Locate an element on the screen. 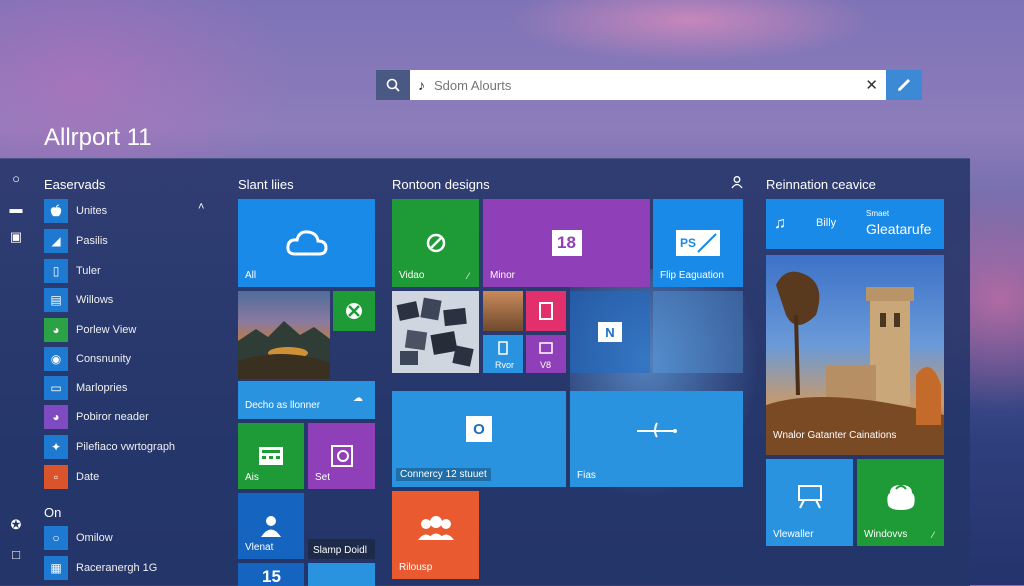 This screenshot has height=586, width=1024. tile-ais: Ais is located at coordinates (271, 456).